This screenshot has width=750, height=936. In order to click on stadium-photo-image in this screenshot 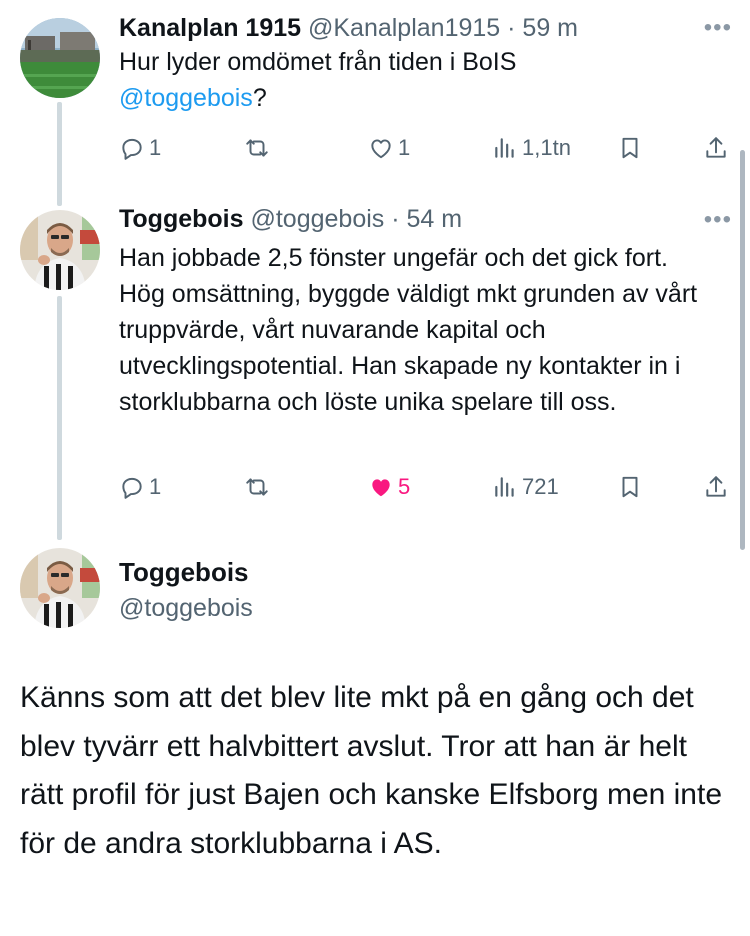, I will do `click(60, 58)`.